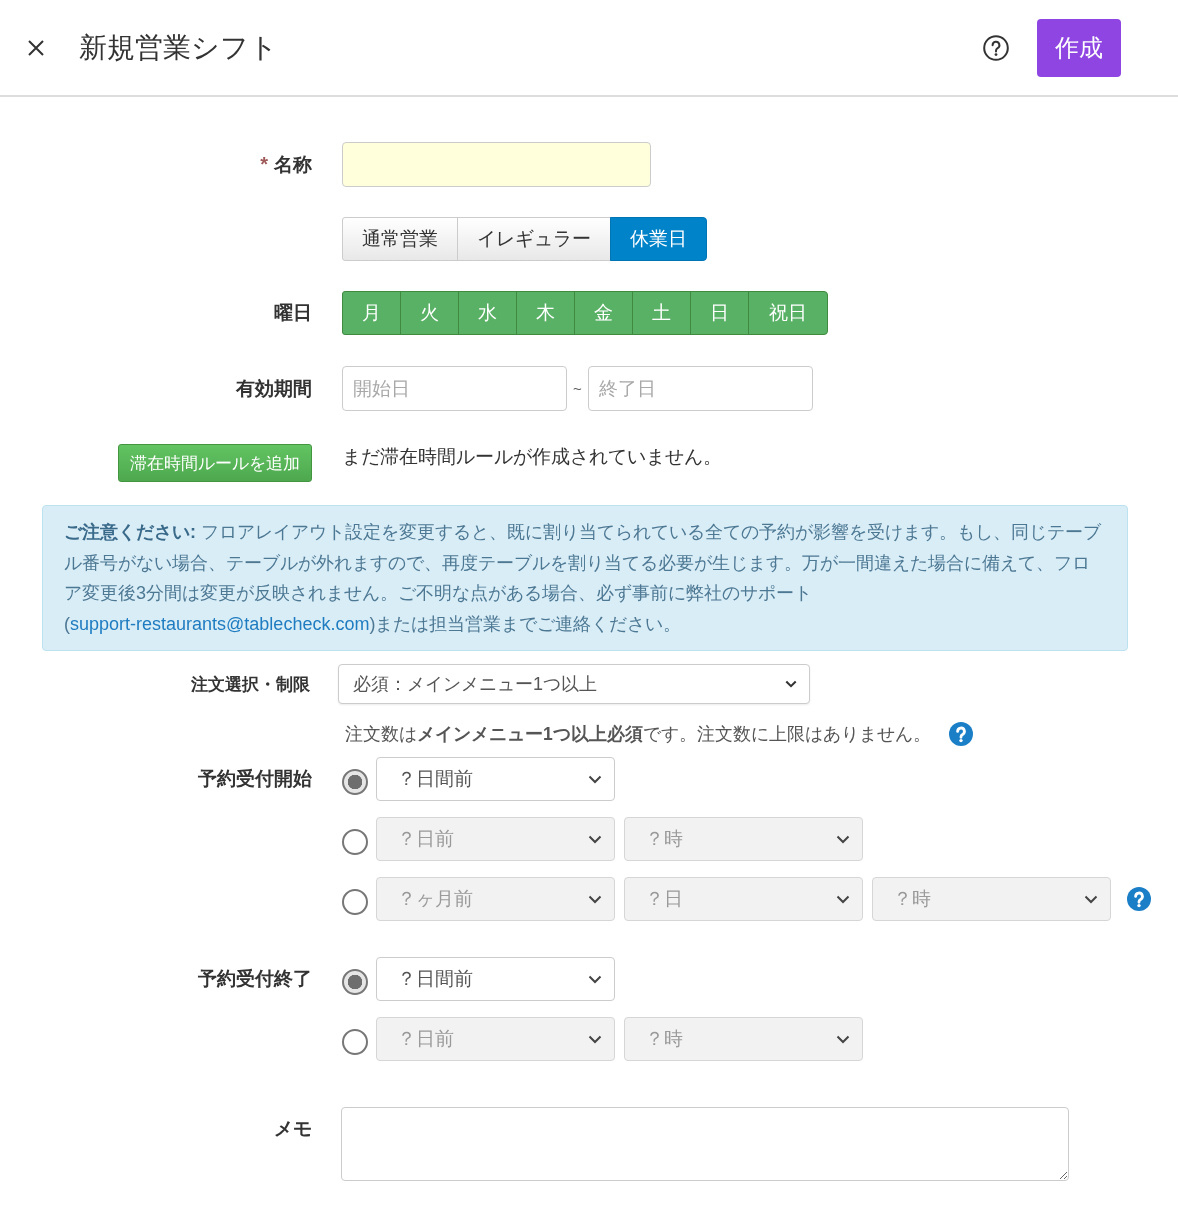 This screenshot has height=1229, width=1178. I want to click on weekday-toggle: 日, so click(719, 313).